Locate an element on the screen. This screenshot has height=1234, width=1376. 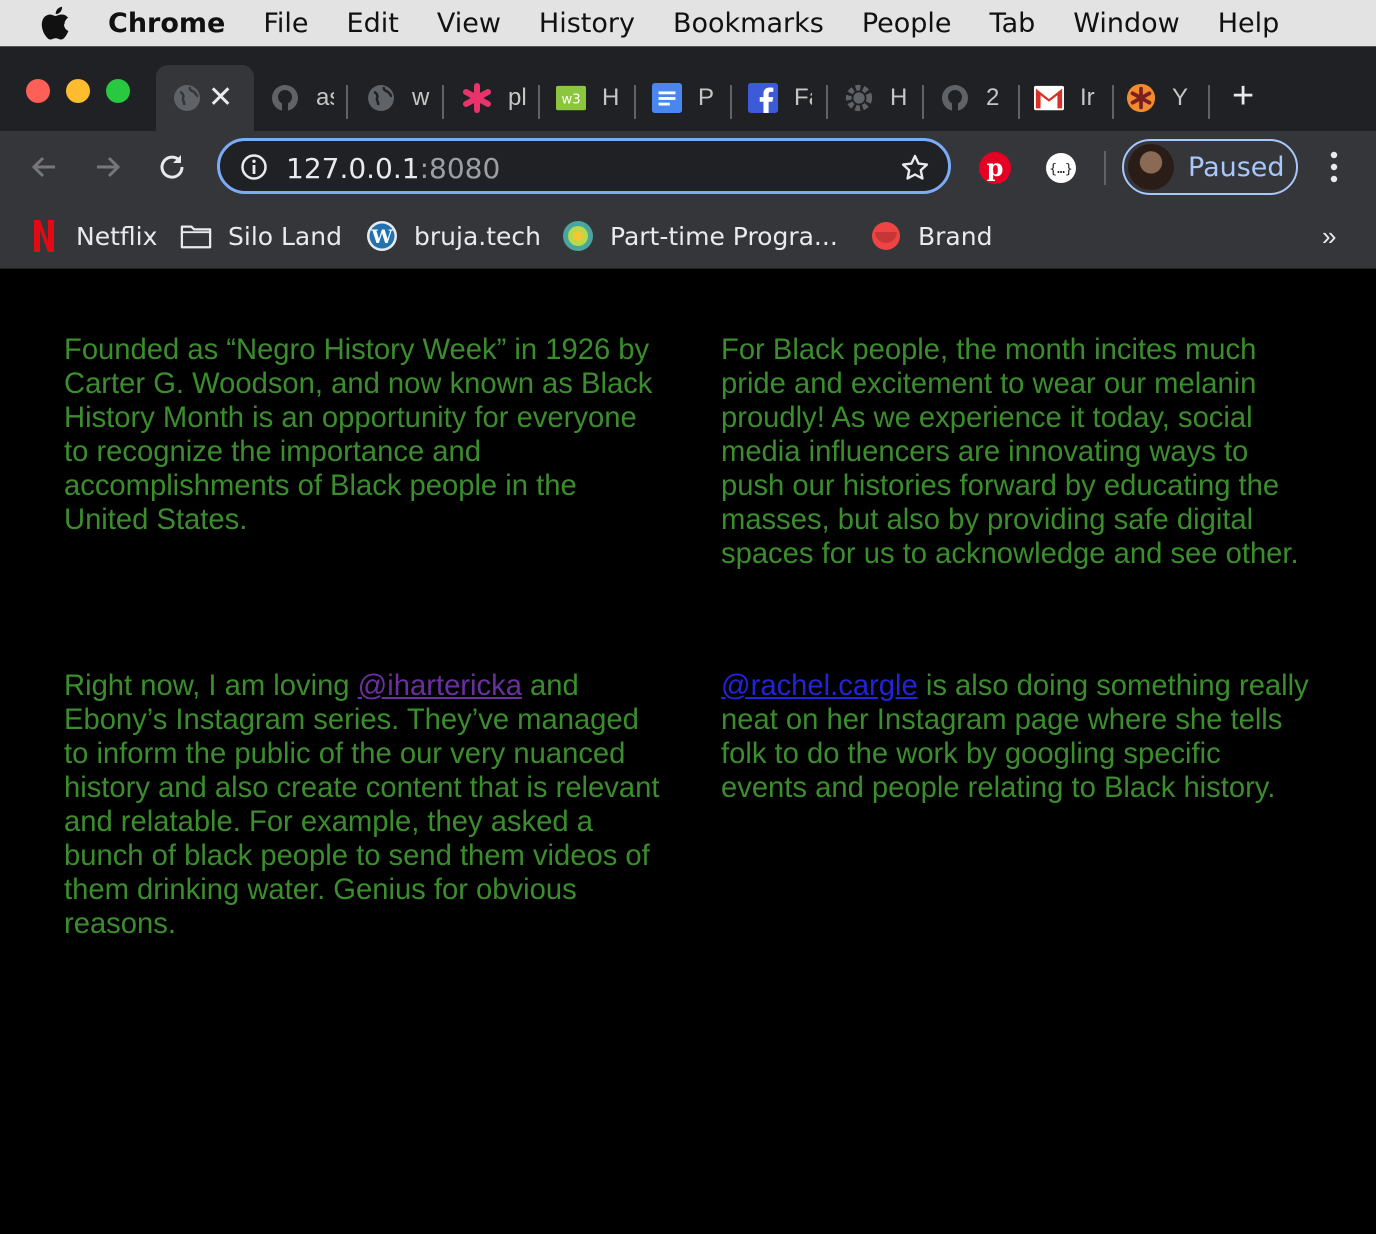
tab-title: w is located at coordinates (421, 97).